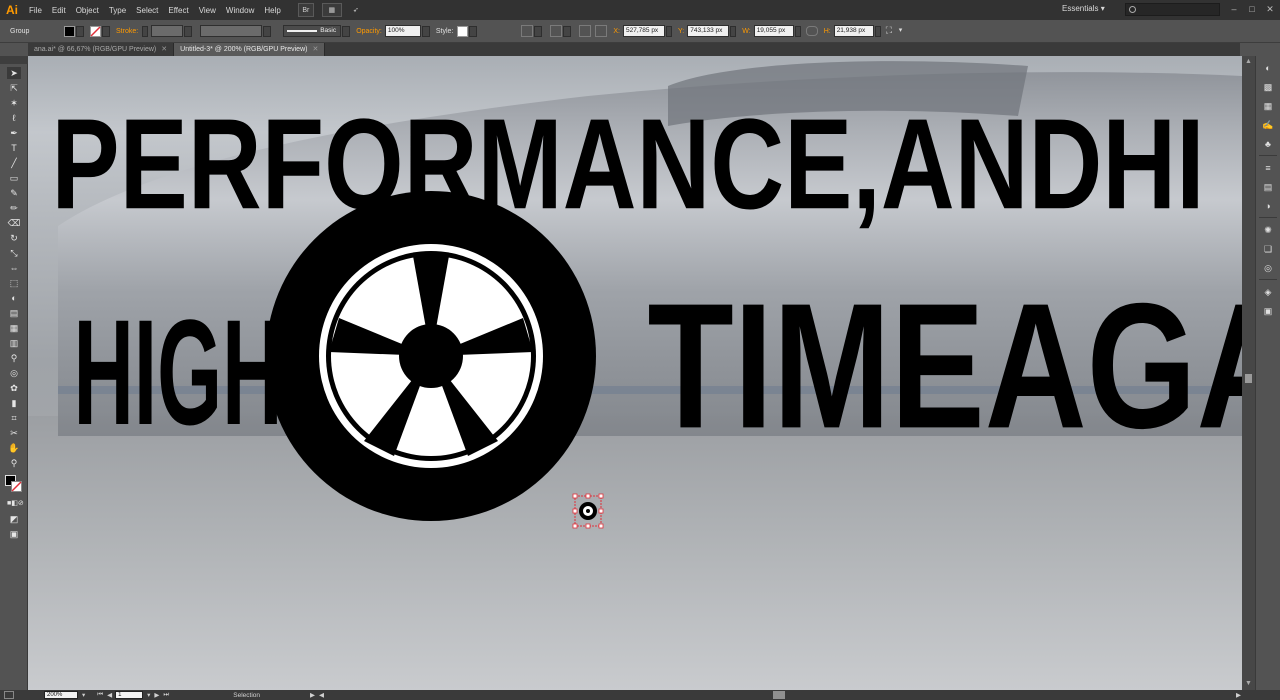  What do you see at coordinates (14, 73) in the screenshot?
I see `selection-tool-icon: ➤` at bounding box center [14, 73].